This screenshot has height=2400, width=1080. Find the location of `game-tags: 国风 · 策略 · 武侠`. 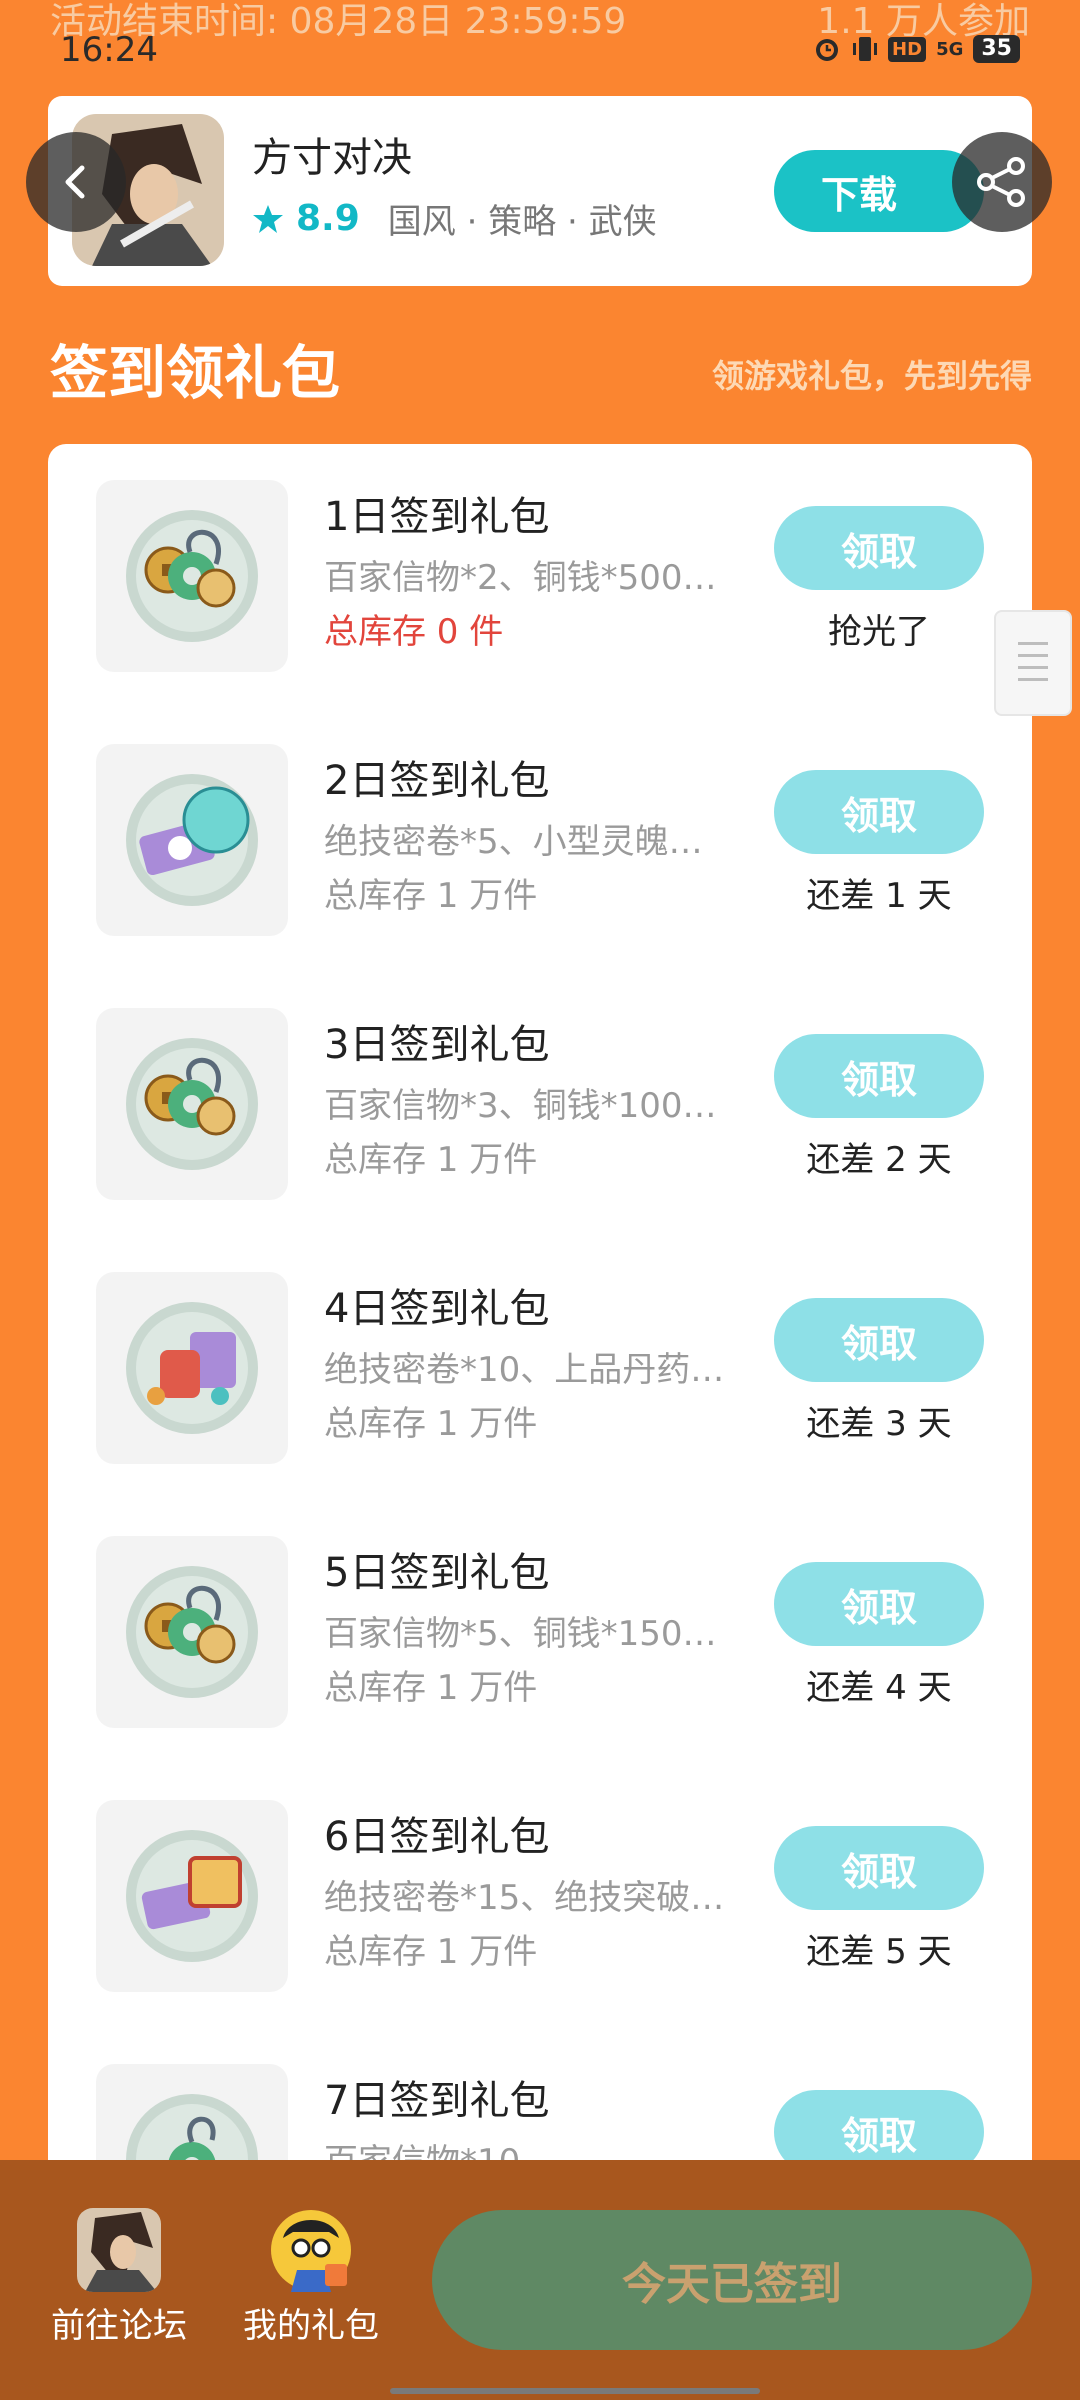

game-tags: 国风 · 策略 · 武侠 is located at coordinates (522, 222).